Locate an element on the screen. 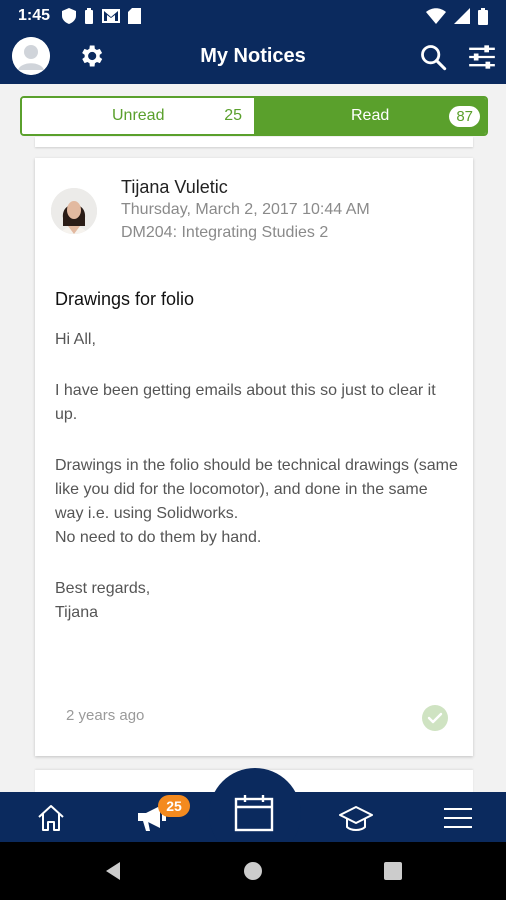 This screenshot has height=900, width=506. tab-unread-label: Unread is located at coordinates (138, 115).